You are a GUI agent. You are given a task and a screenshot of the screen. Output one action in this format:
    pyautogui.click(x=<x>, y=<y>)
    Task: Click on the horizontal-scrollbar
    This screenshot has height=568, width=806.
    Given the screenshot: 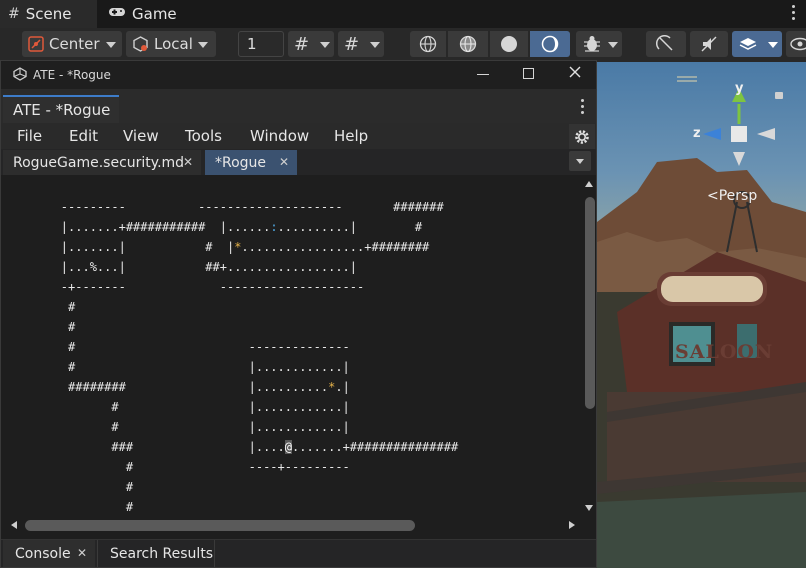 What is the action you would take?
    pyautogui.click(x=292, y=525)
    